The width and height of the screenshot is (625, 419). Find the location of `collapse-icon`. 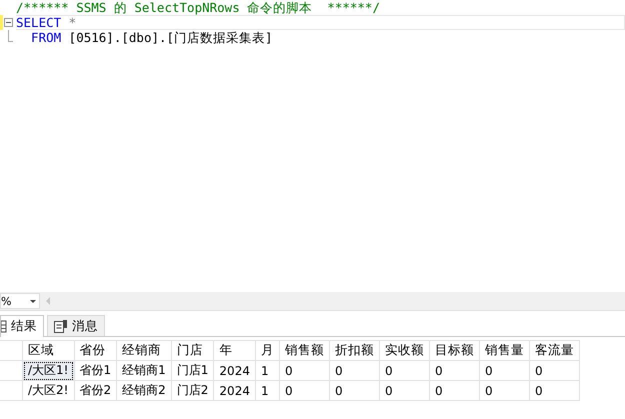

collapse-icon is located at coordinates (8, 22).